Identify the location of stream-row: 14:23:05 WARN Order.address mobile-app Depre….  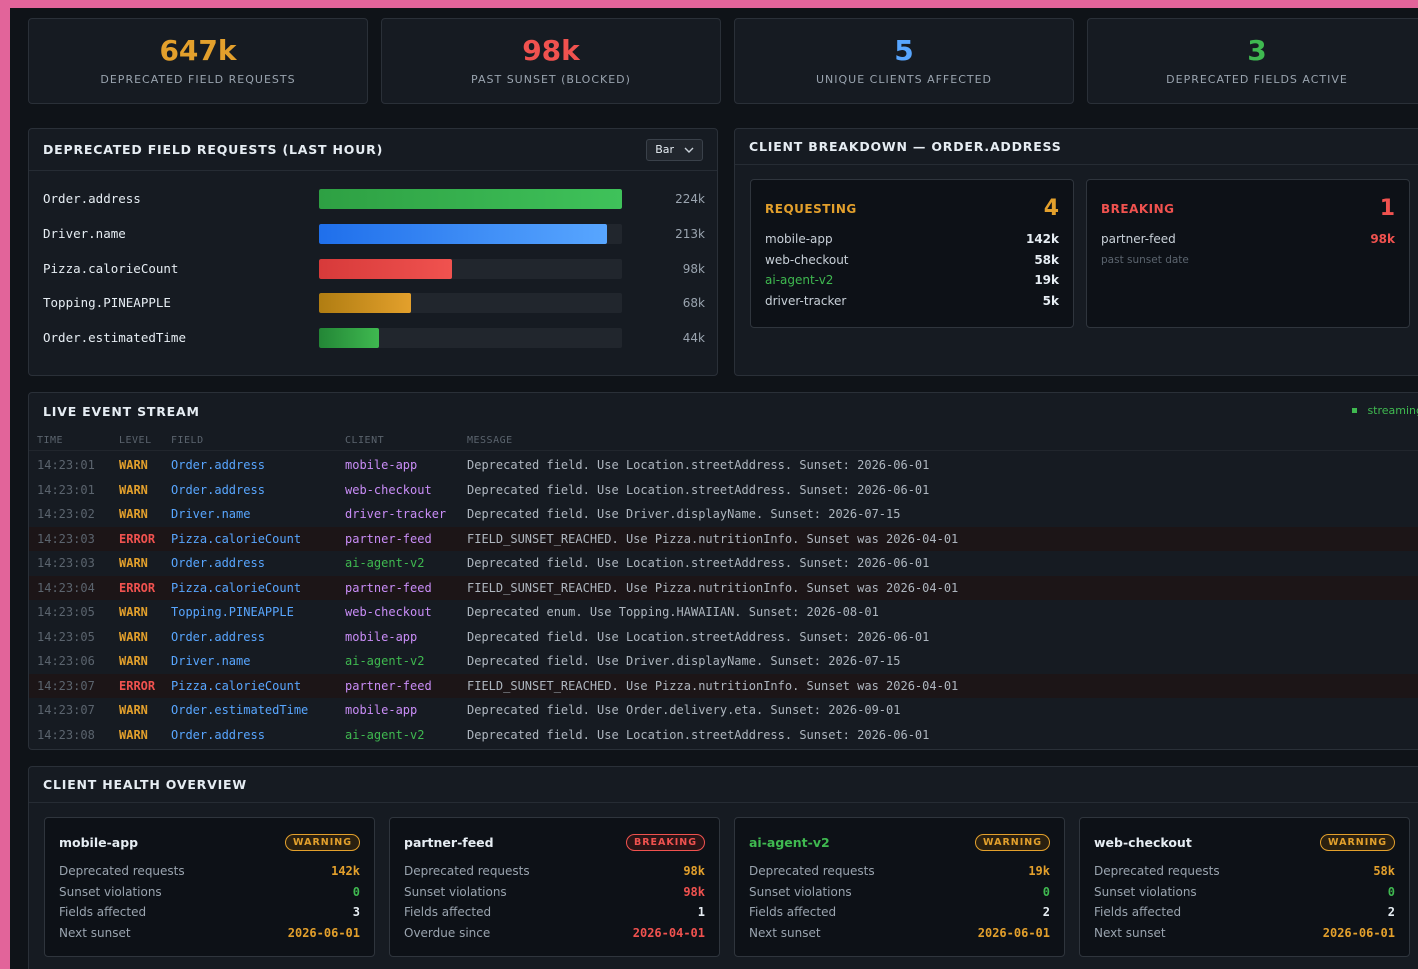
(723, 637).